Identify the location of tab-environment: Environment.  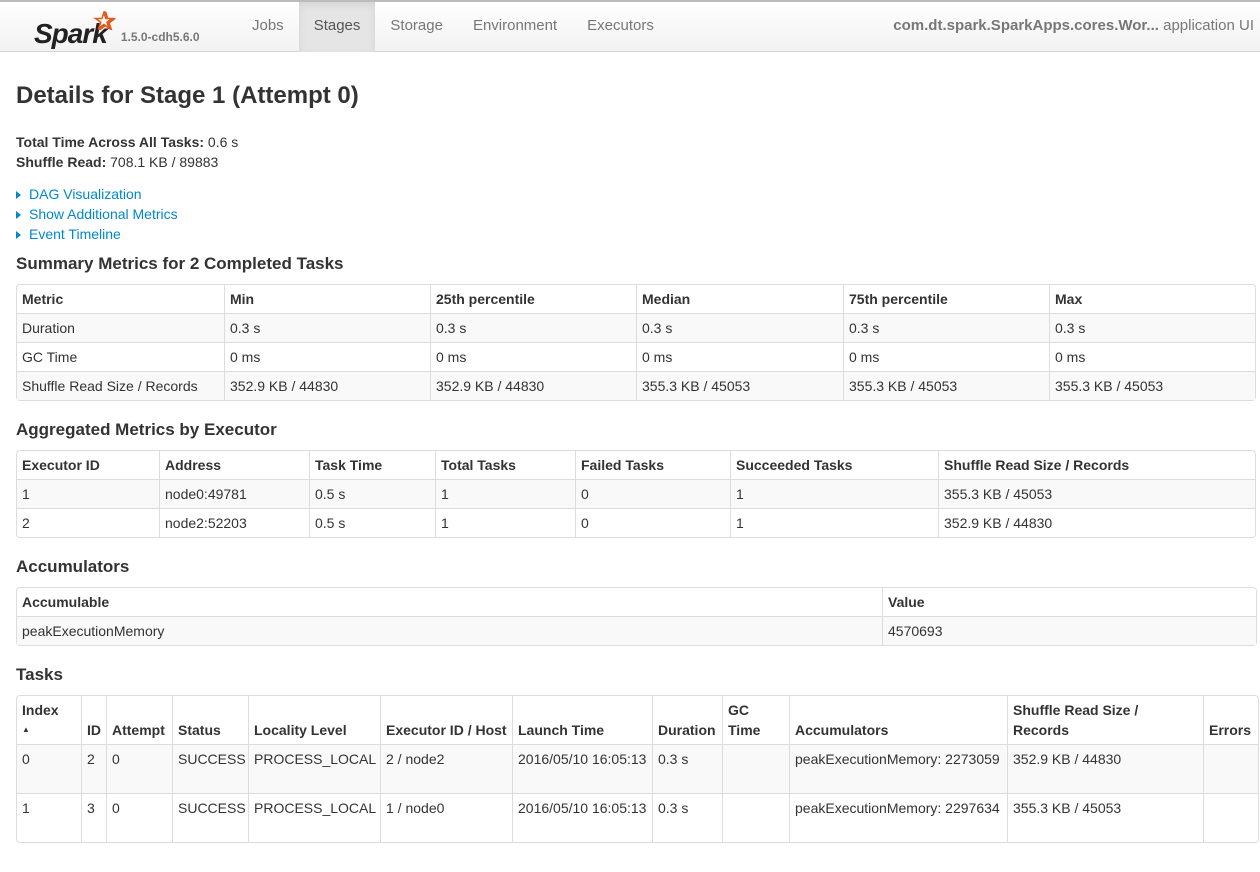
(515, 27).